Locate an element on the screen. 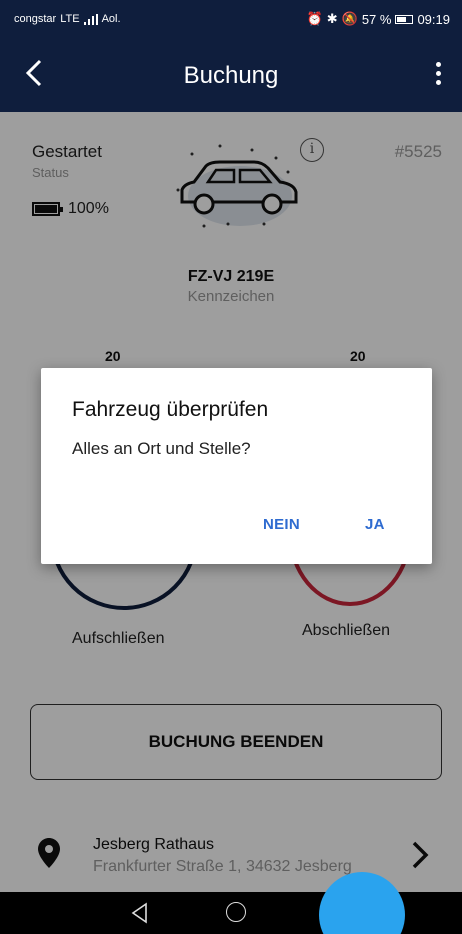 Image resolution: width=462 pixels, height=934 pixels. no-button: NEIN is located at coordinates (281, 524).